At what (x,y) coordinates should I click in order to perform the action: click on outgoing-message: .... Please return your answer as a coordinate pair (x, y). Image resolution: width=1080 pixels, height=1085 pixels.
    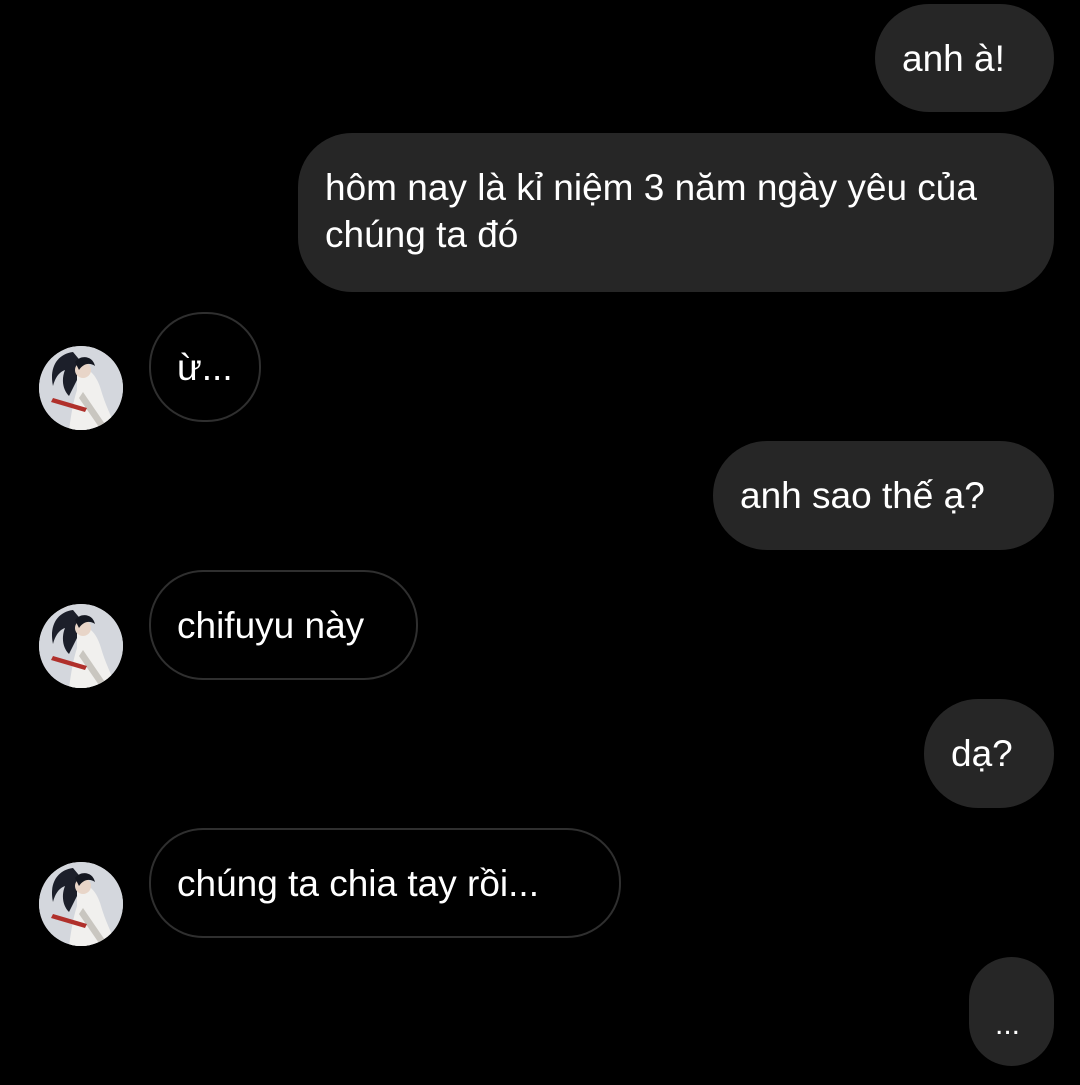
    Looking at the image, I should click on (1011, 1011).